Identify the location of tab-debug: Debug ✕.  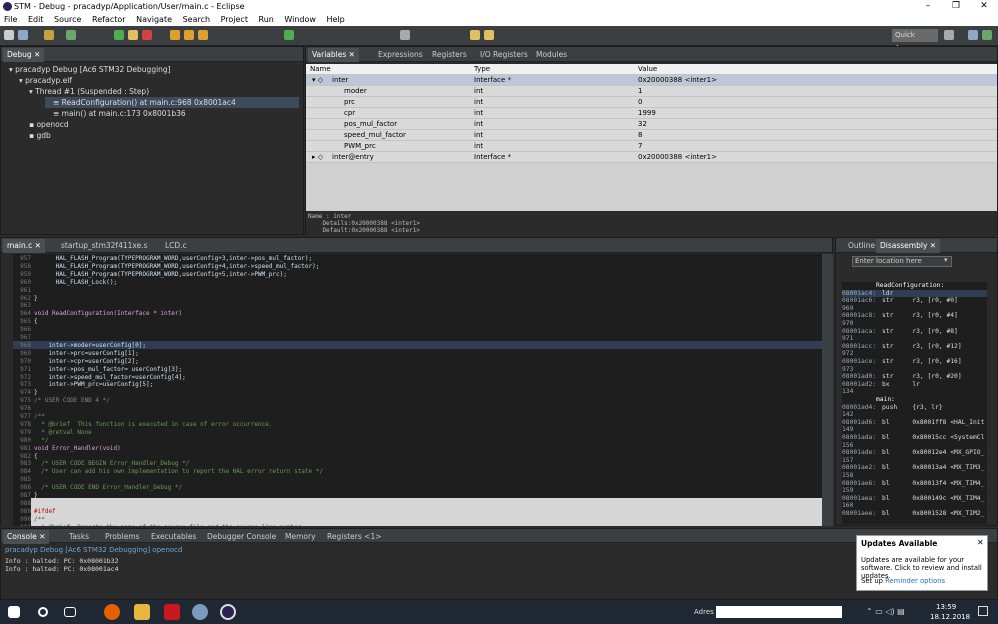
(24, 55).